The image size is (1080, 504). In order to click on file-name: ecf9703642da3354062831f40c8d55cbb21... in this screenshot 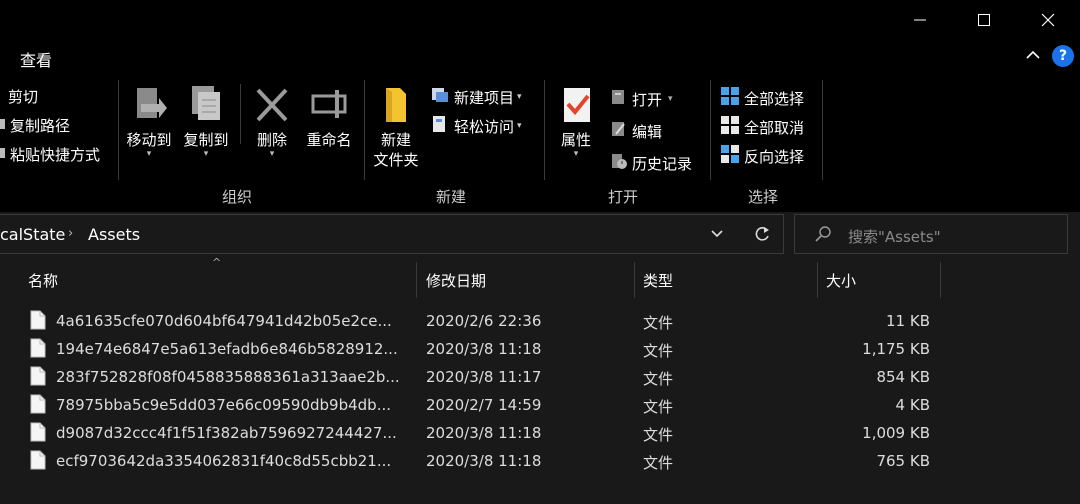, I will do `click(223, 461)`.